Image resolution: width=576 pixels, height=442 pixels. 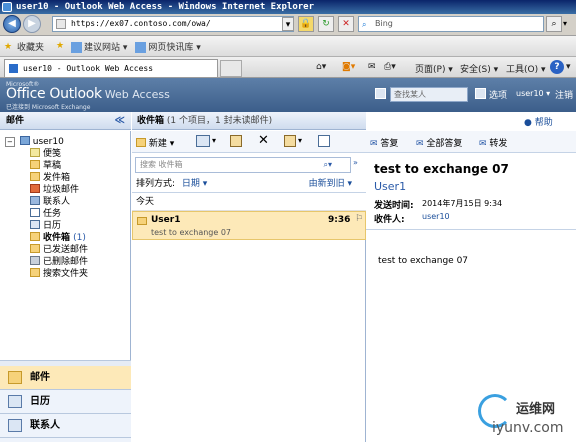 What do you see at coordinates (249, 202) in the screenshot?
I see `group-header-today: 今天` at bounding box center [249, 202].